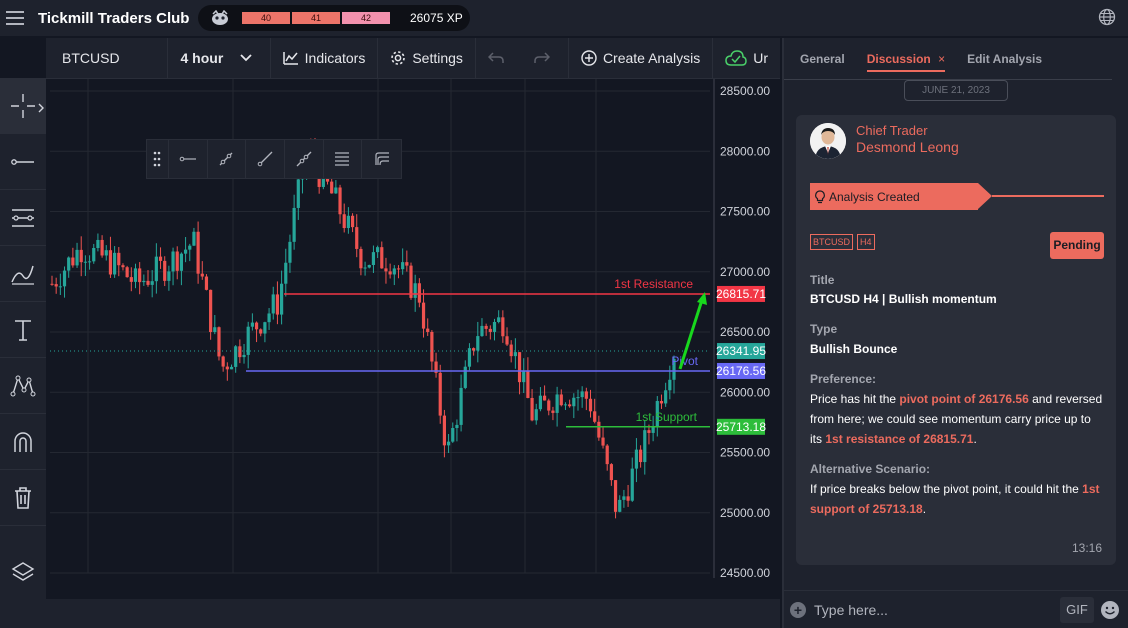 The height and width of the screenshot is (628, 1128). Describe the element at coordinates (202, 58) in the screenshot. I see `interval-label: 4 hour` at that location.